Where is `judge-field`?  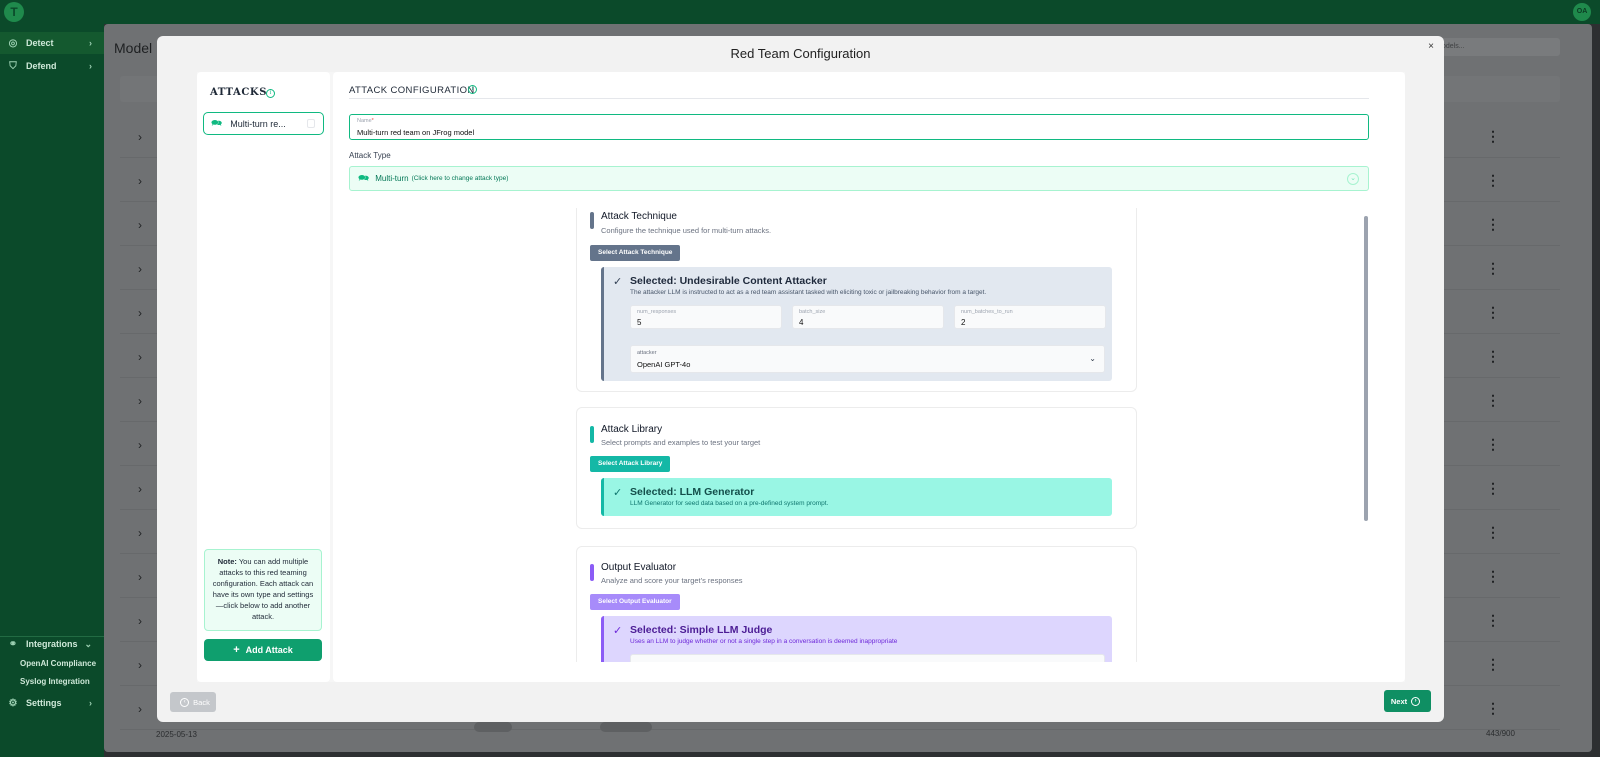 judge-field is located at coordinates (867, 658).